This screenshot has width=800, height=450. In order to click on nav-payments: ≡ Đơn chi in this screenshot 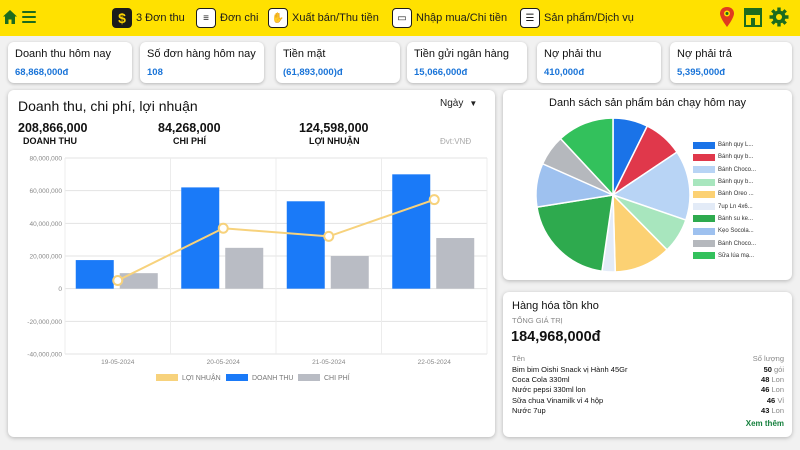, I will do `click(227, 18)`.